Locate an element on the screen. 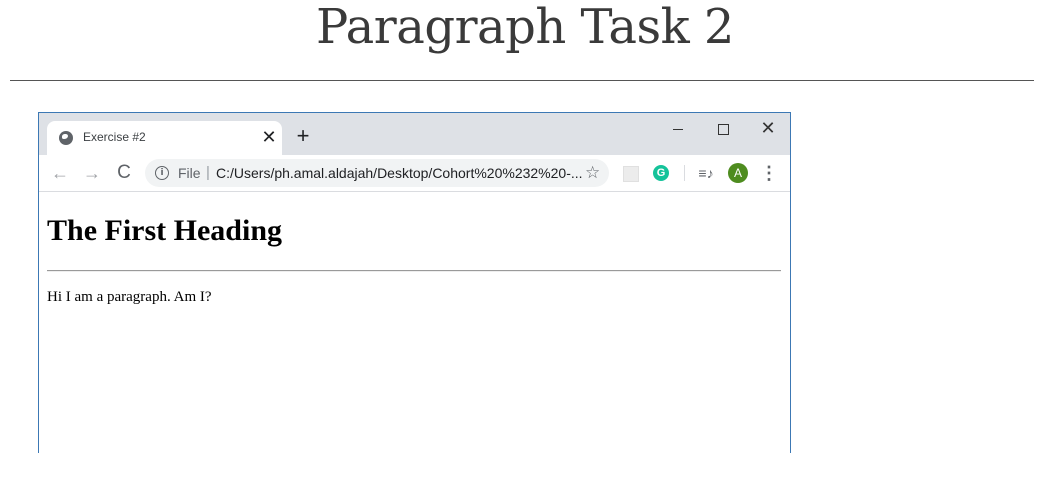  maximize-icon is located at coordinates (723, 129).